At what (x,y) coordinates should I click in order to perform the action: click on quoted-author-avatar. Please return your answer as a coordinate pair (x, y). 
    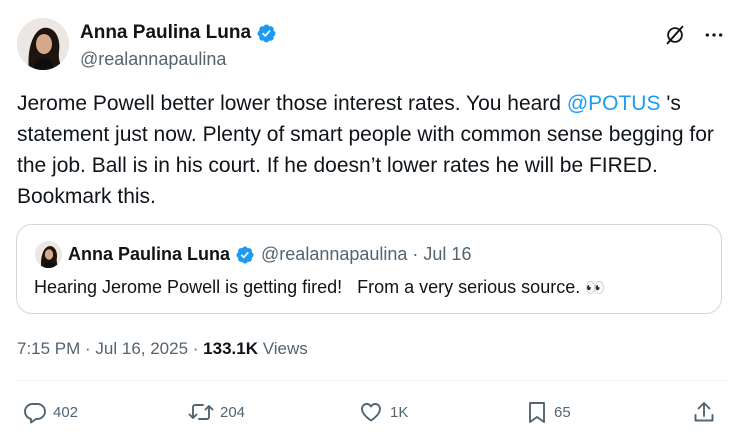
    Looking at the image, I should click on (48, 254).